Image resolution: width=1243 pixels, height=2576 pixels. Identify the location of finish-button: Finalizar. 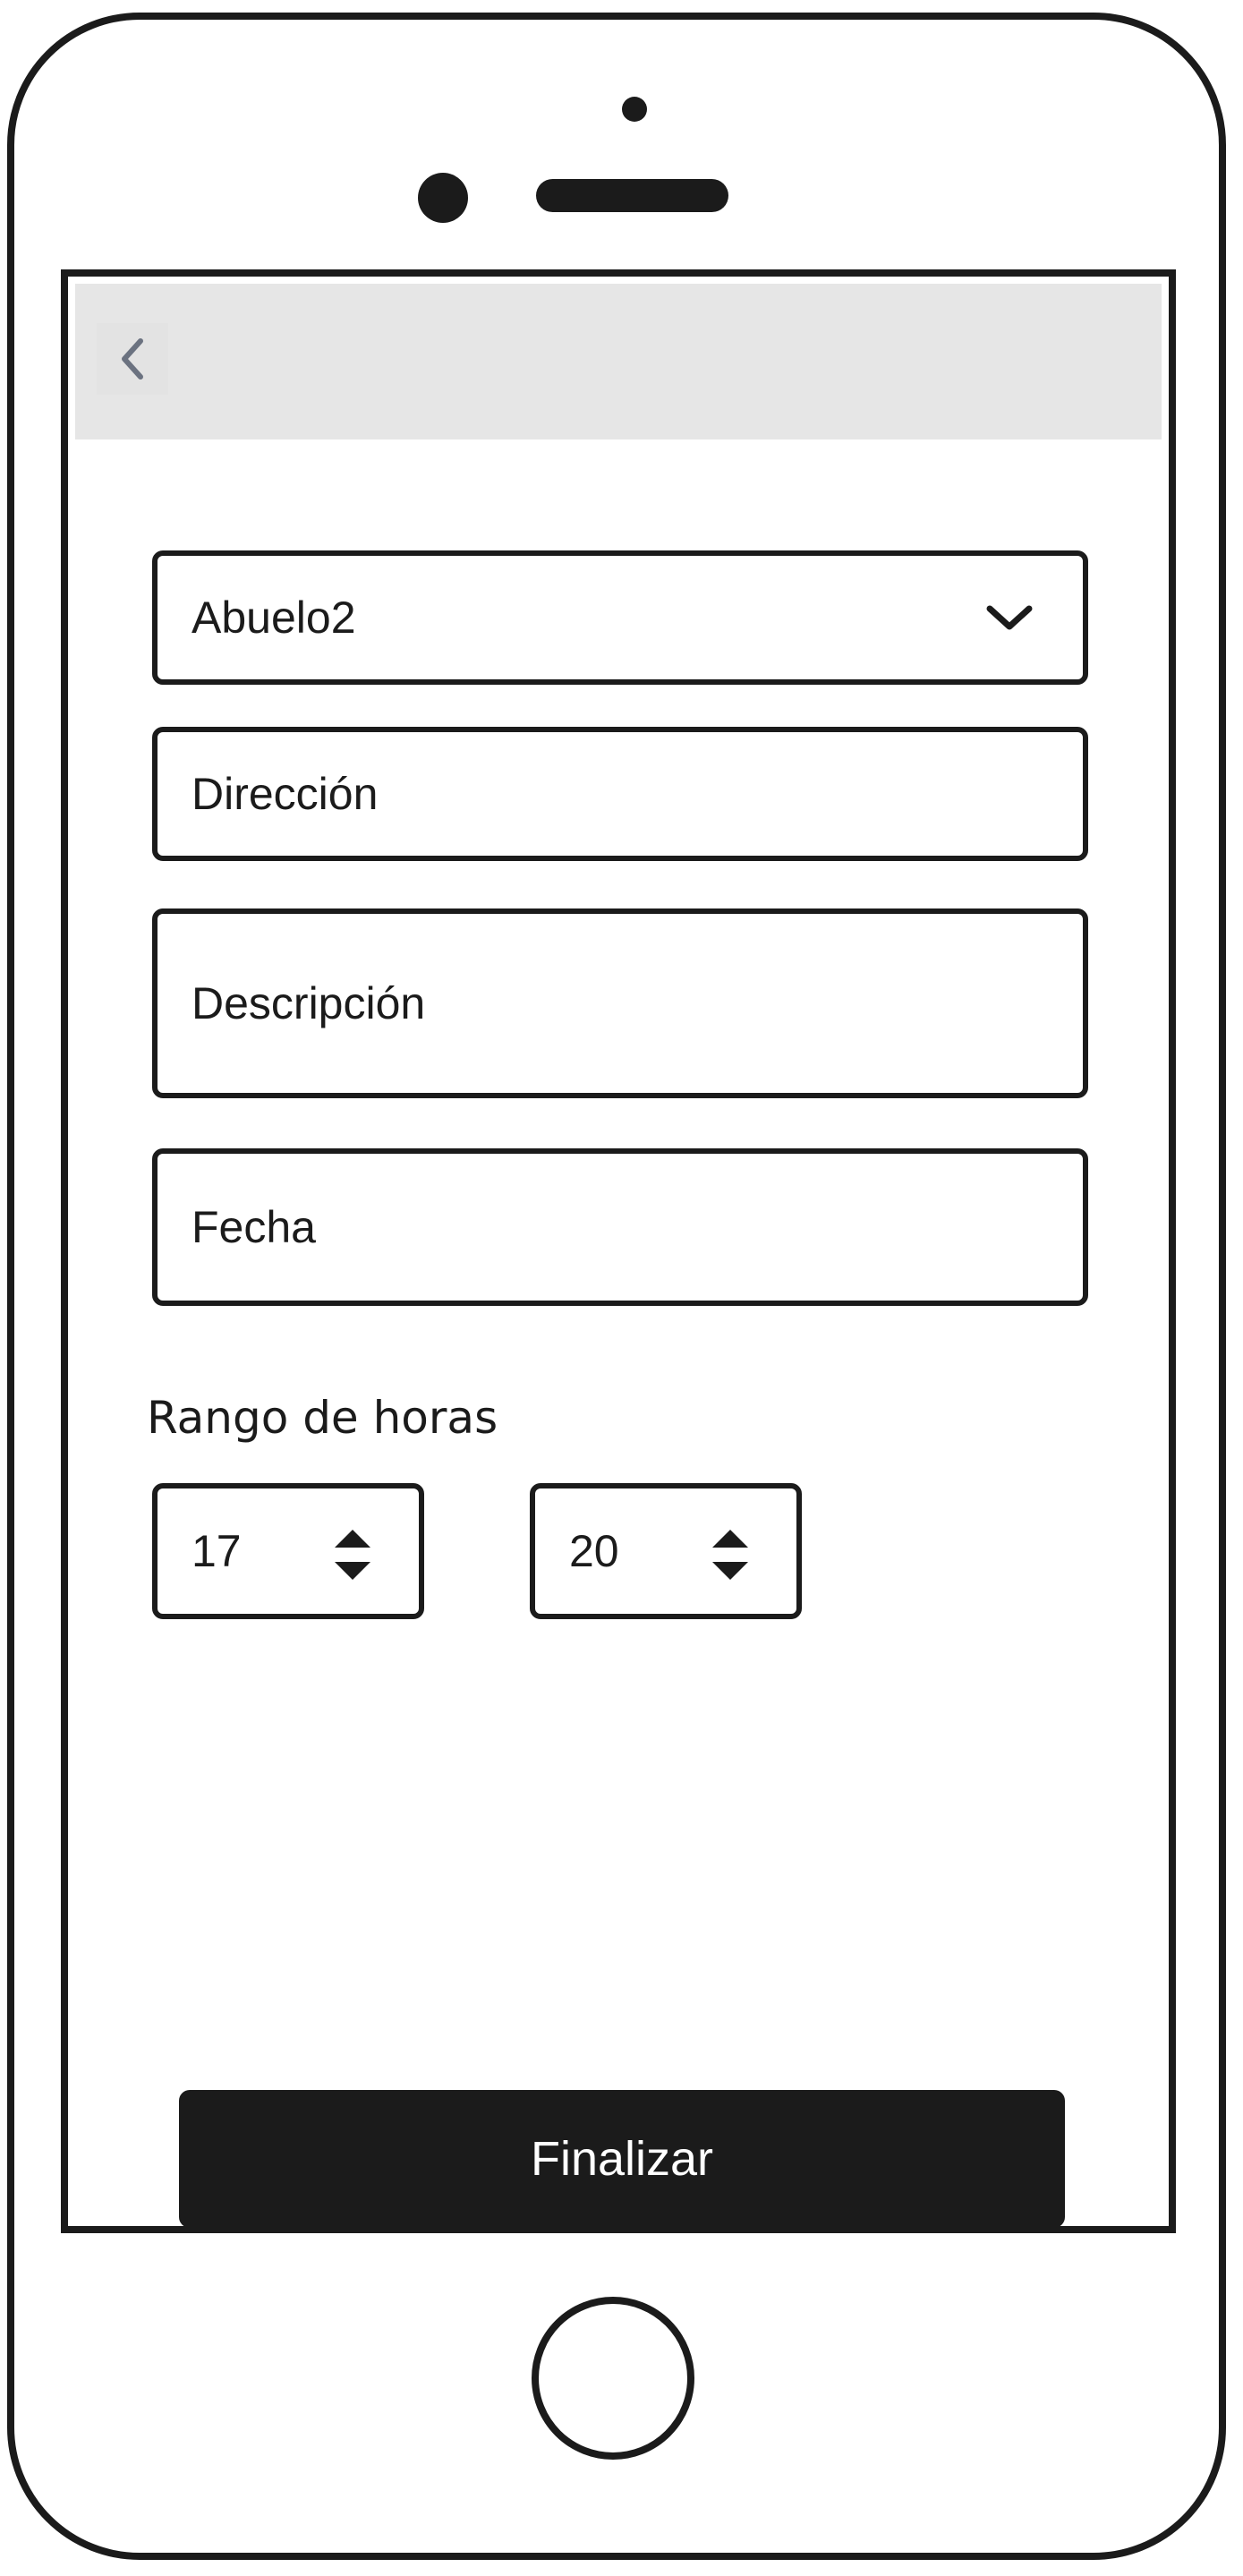
(622, 2158).